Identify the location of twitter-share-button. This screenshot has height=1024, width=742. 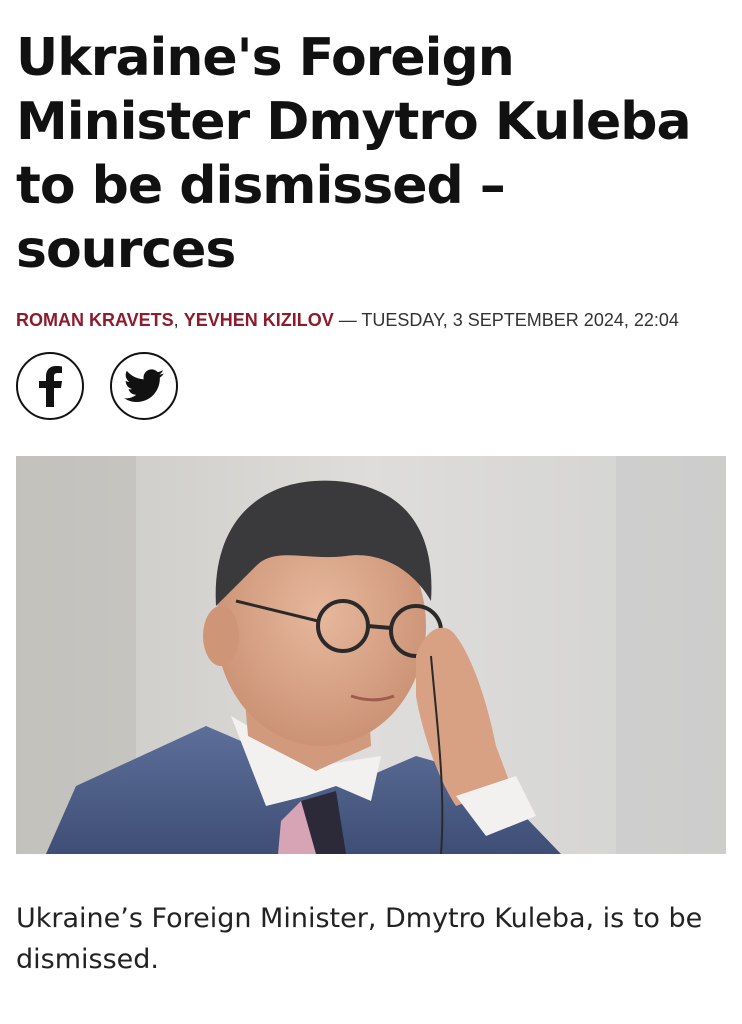
(144, 386).